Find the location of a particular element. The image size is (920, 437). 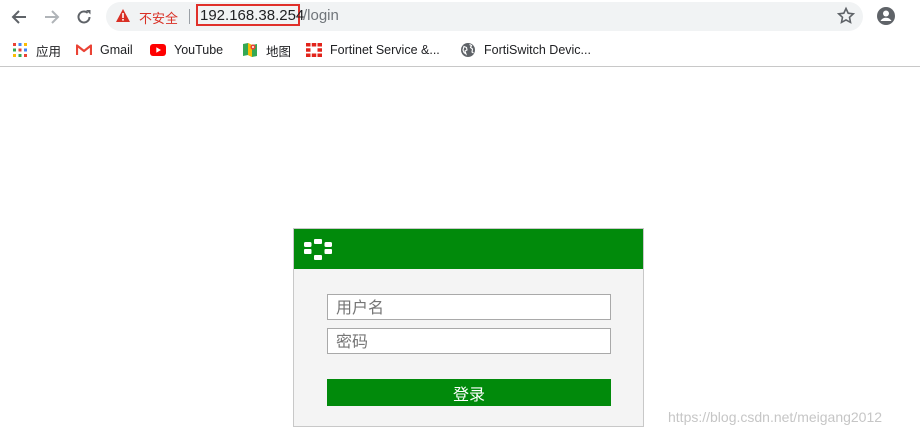

gmail-icon is located at coordinates (84, 50).